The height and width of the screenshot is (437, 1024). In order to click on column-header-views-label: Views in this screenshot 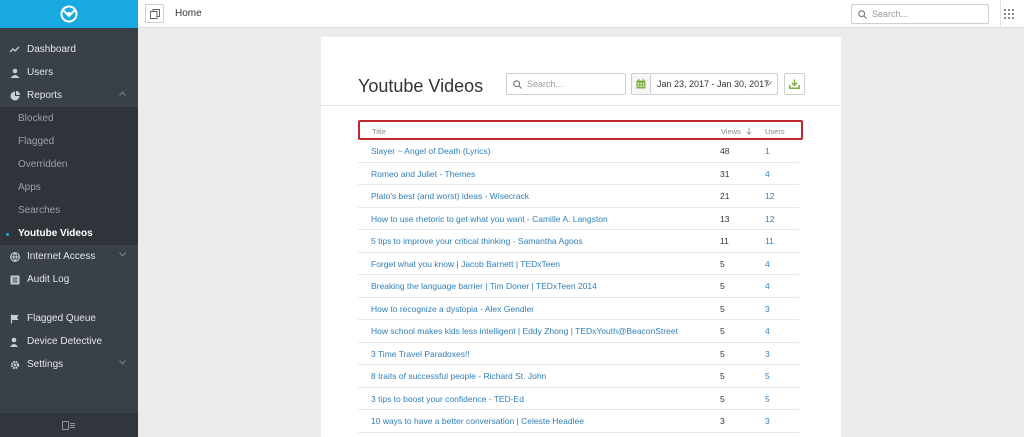, I will do `click(731, 131)`.